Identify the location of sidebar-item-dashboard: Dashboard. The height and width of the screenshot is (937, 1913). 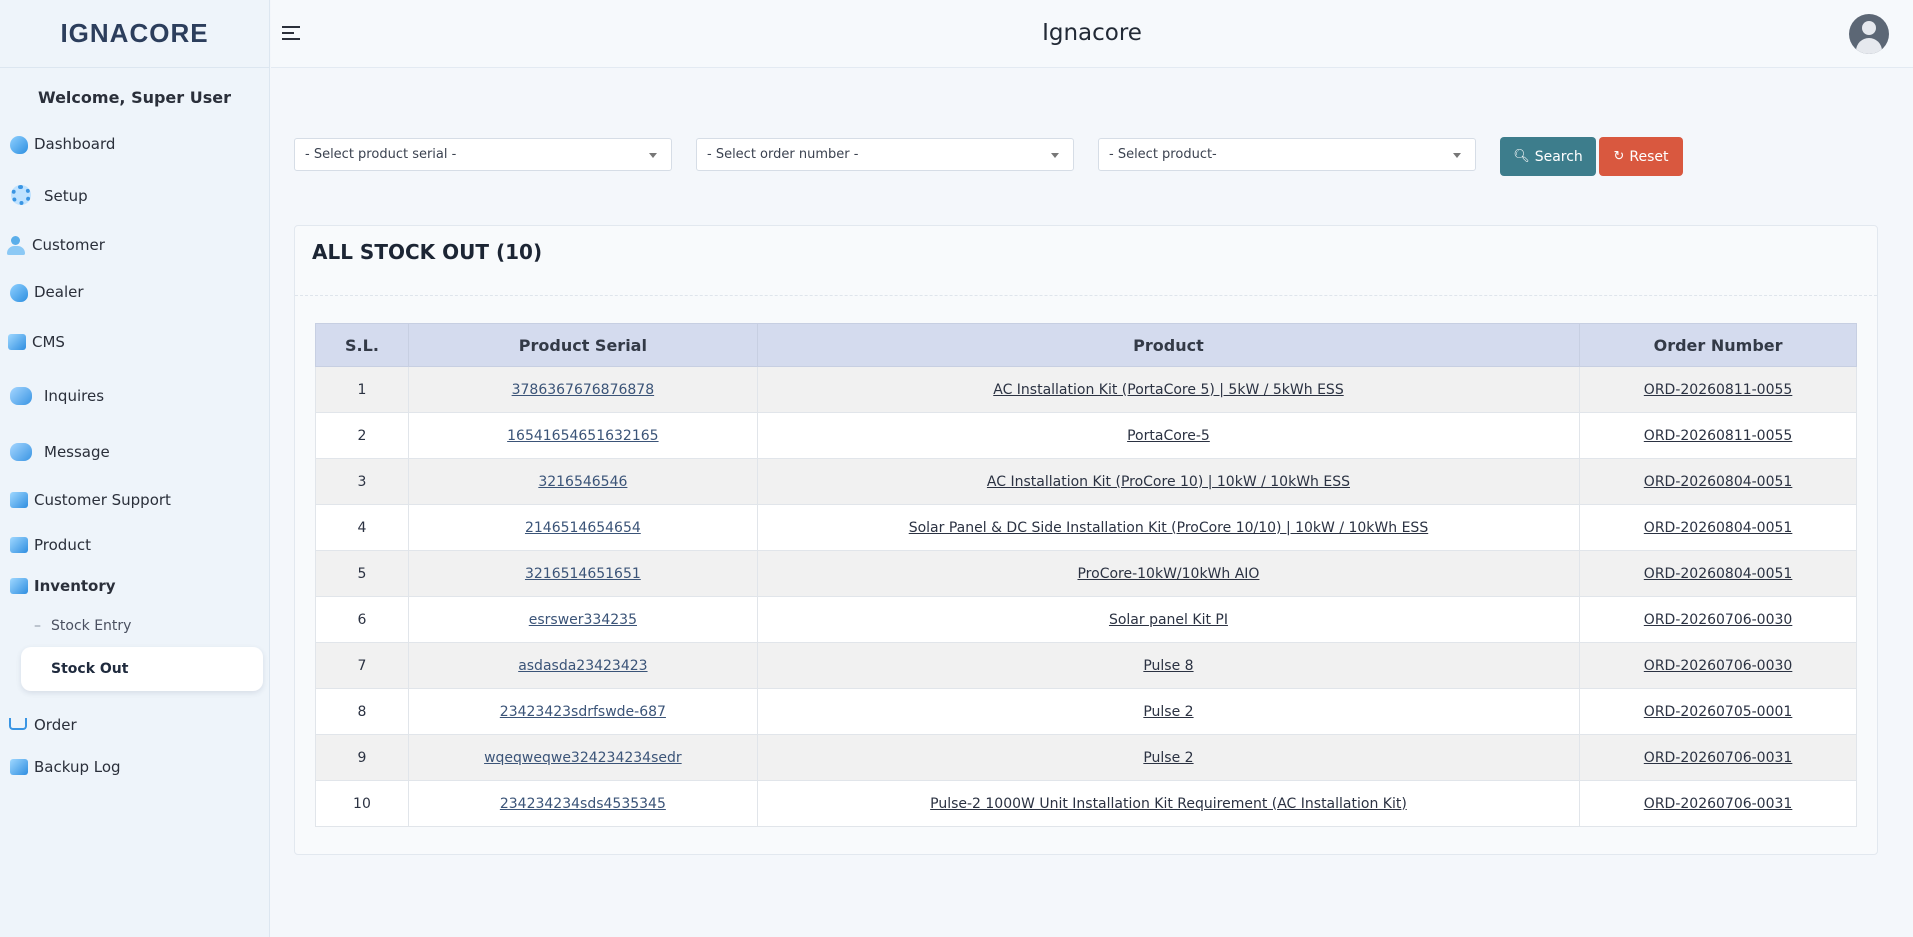
(134, 144).